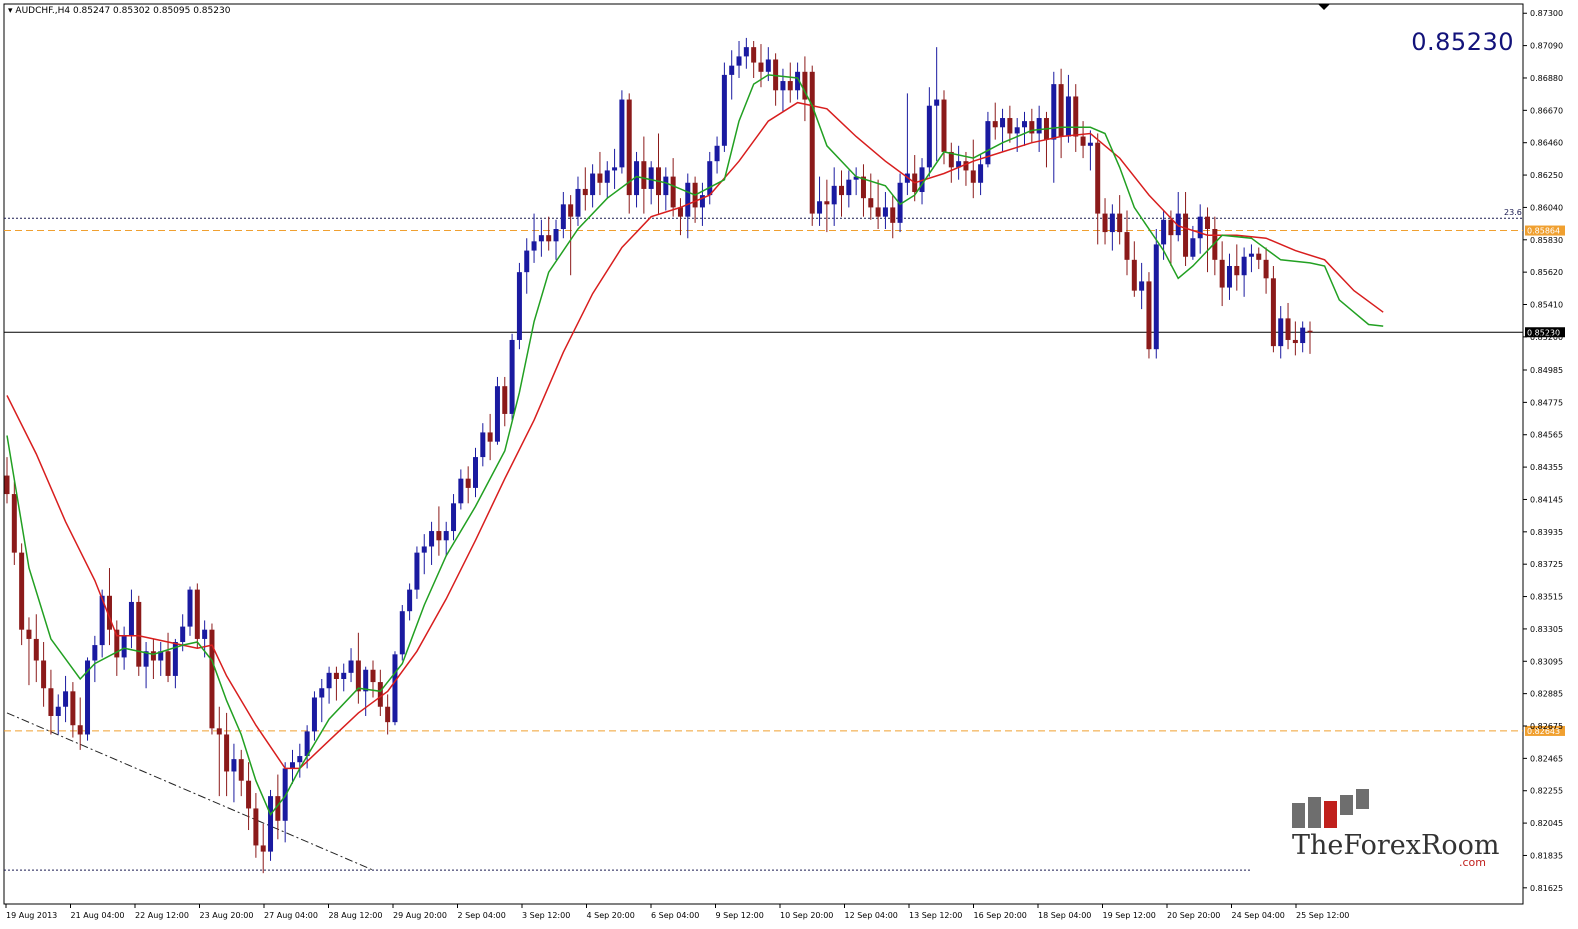  What do you see at coordinates (1258, 915) in the screenshot?
I see `x-tick-label: 24 Sep 04:00` at bounding box center [1258, 915].